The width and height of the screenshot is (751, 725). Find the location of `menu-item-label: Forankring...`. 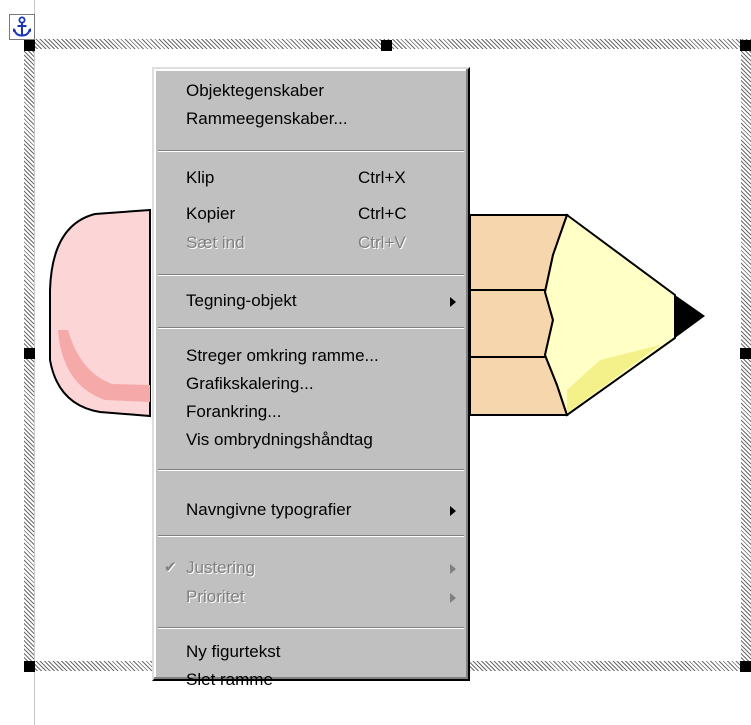

menu-item-label: Forankring... is located at coordinates (234, 411).